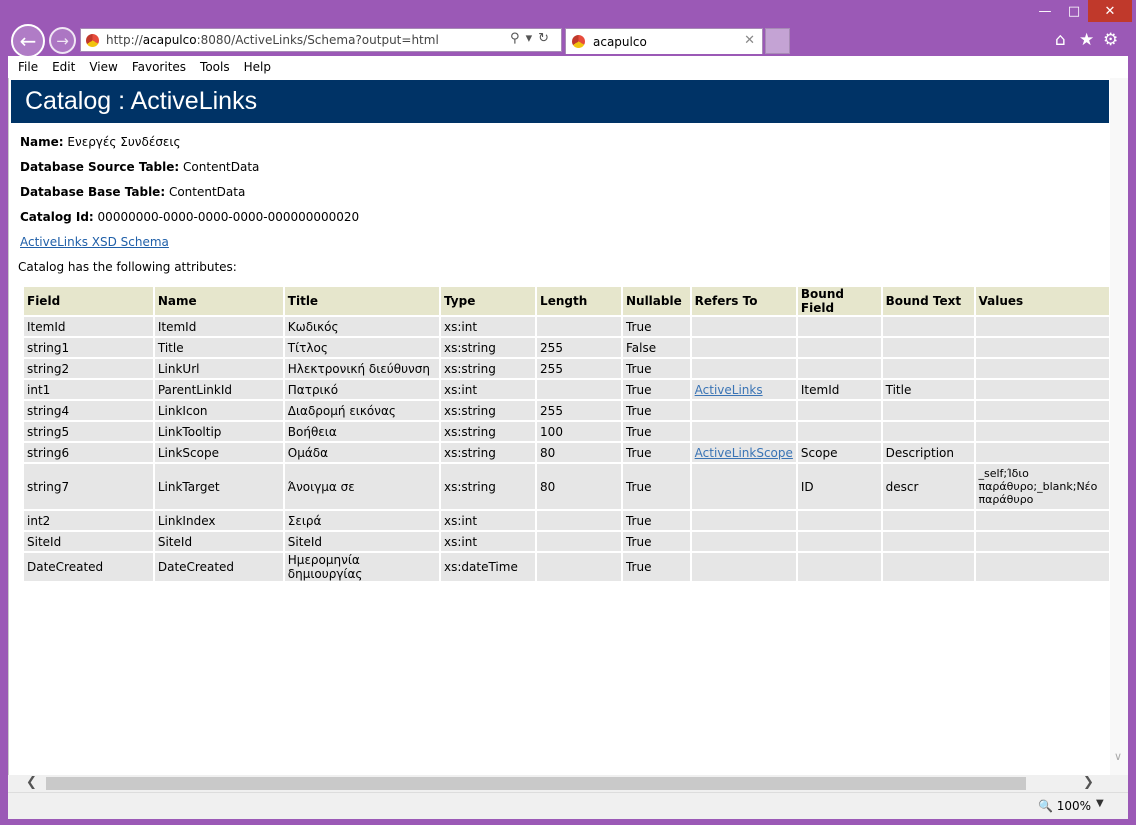  Describe the element at coordinates (620, 41) in the screenshot. I see `tab-title: acapulco` at that location.